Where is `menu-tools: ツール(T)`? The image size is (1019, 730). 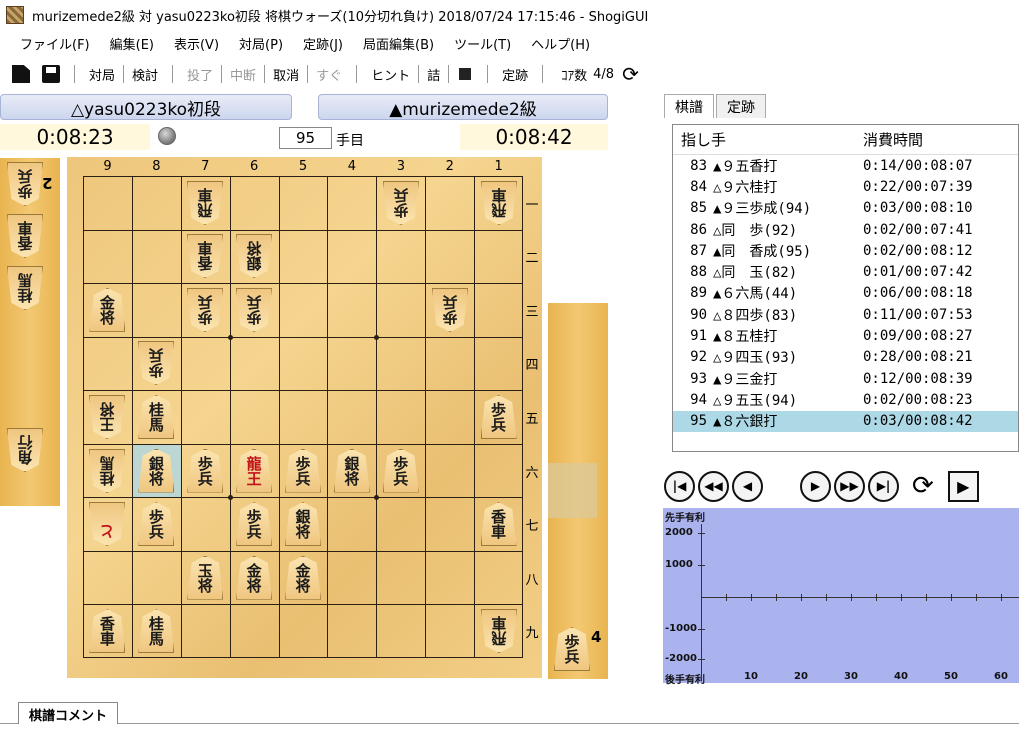
menu-tools: ツール(T) is located at coordinates (482, 43).